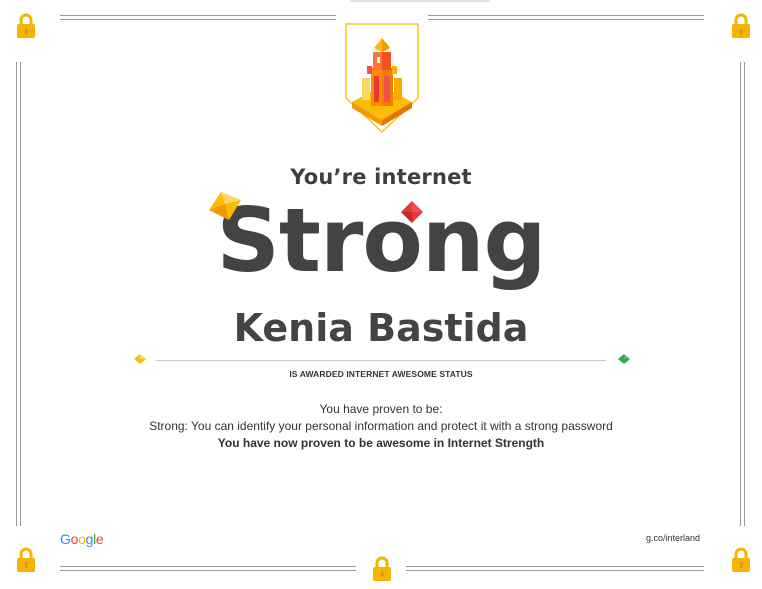 The width and height of the screenshot is (762, 589). I want to click on certificate-heading-big: Strong, so click(381, 240).